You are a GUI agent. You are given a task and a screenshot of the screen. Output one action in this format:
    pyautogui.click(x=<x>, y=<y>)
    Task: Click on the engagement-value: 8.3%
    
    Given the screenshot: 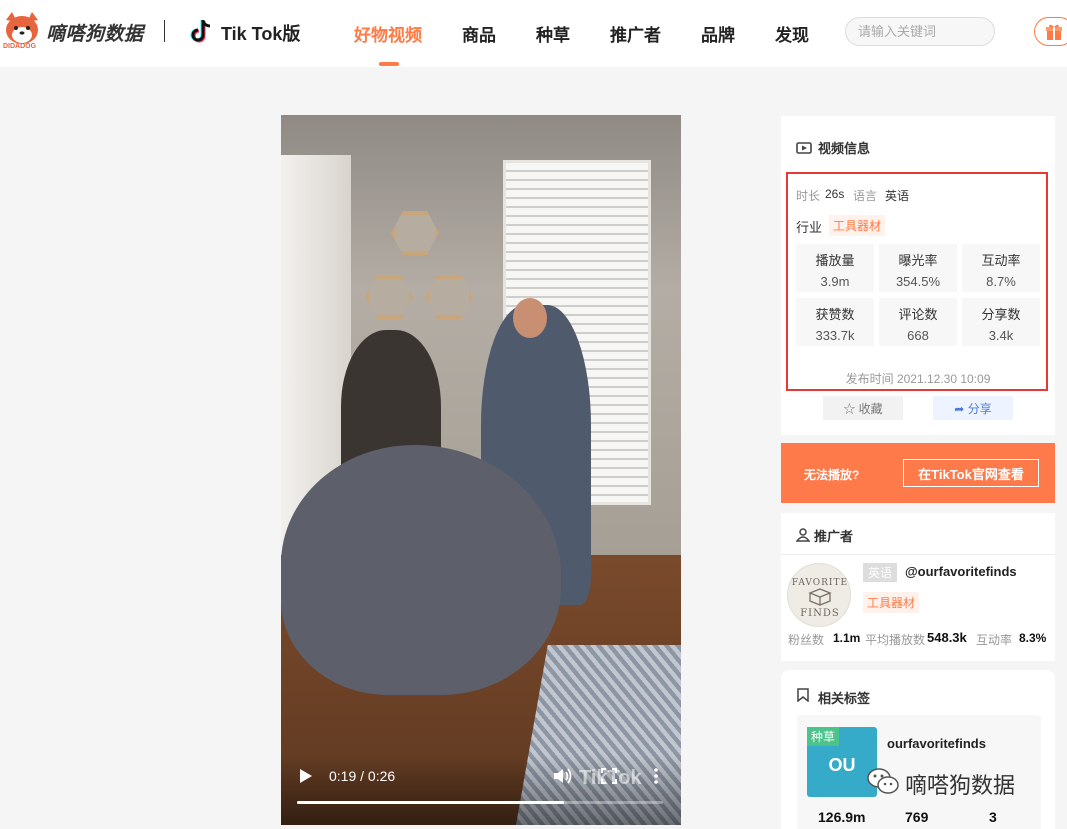 What is the action you would take?
    pyautogui.click(x=1033, y=638)
    